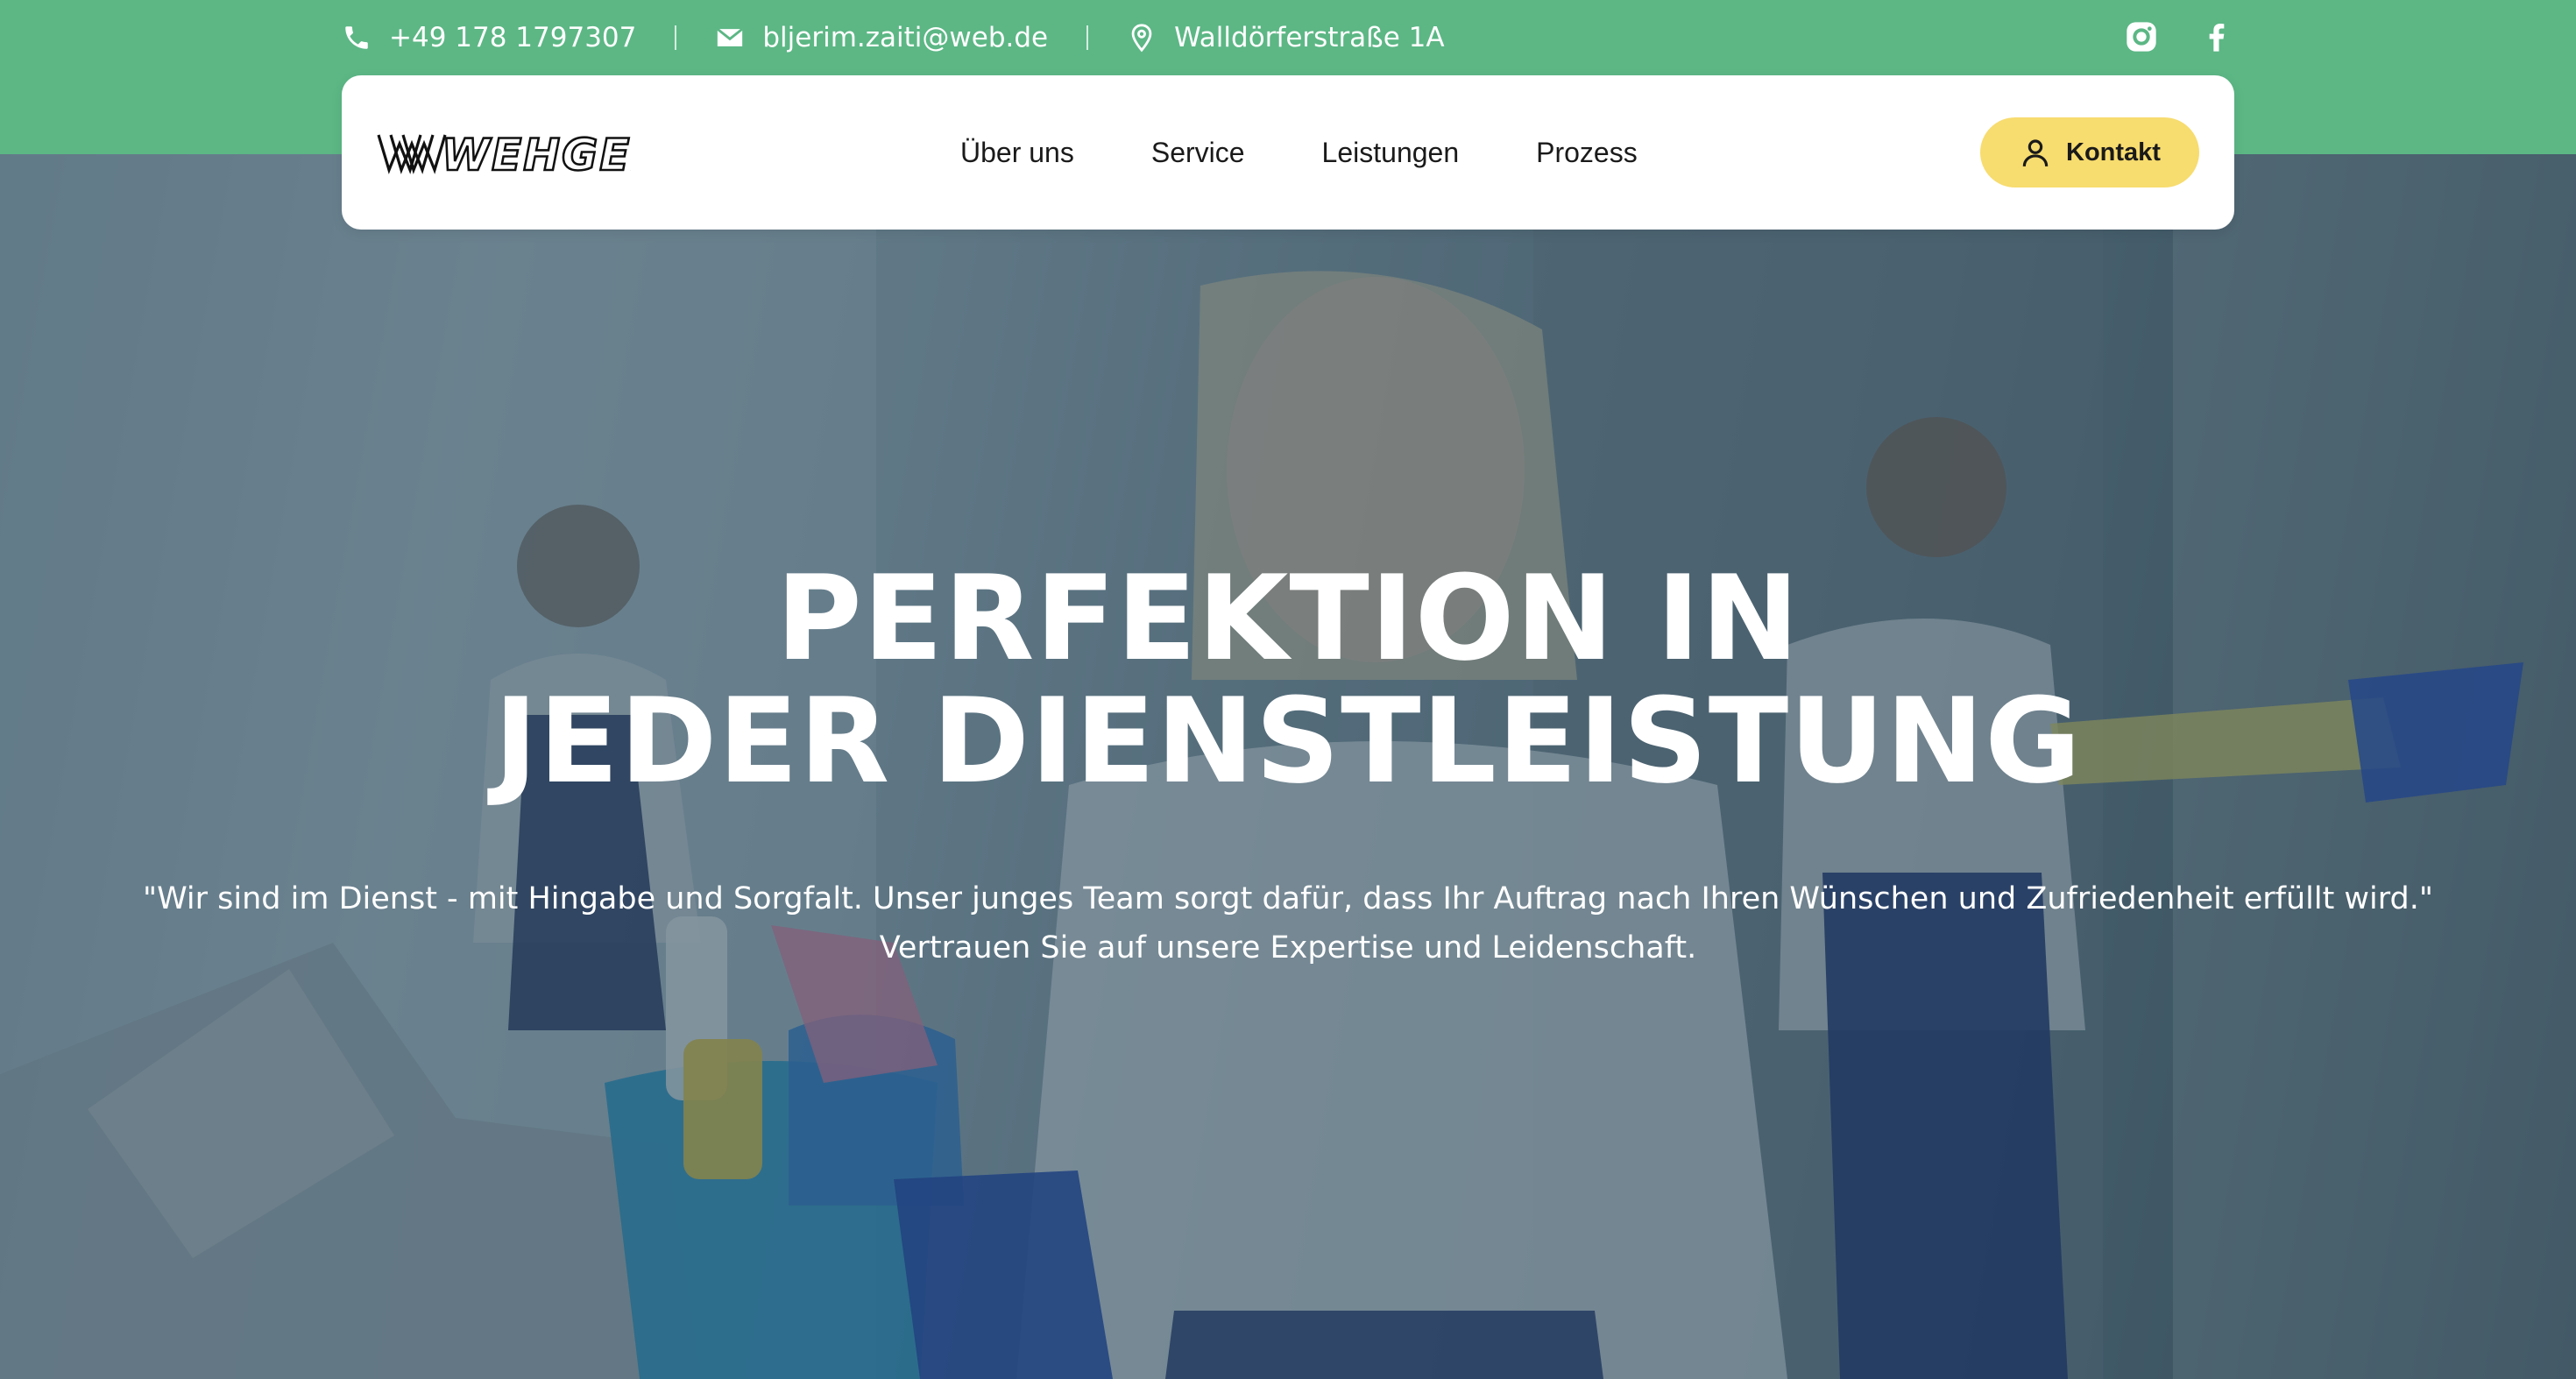  Describe the element at coordinates (1198, 153) in the screenshot. I see `nav-link-service: Service` at that location.